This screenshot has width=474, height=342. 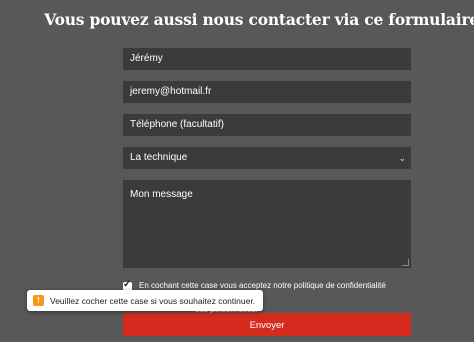 What do you see at coordinates (267, 158) in the screenshot?
I see `subject-select: La technique ⌄` at bounding box center [267, 158].